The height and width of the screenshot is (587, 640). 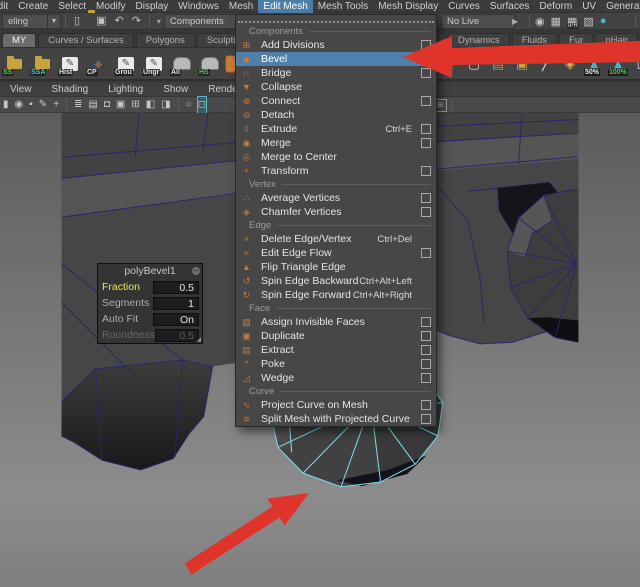 What do you see at coordinates (336, 212) in the screenshot?
I see `menu-item-chamfer-vertices: ◈ Chamfer Vertices` at bounding box center [336, 212].